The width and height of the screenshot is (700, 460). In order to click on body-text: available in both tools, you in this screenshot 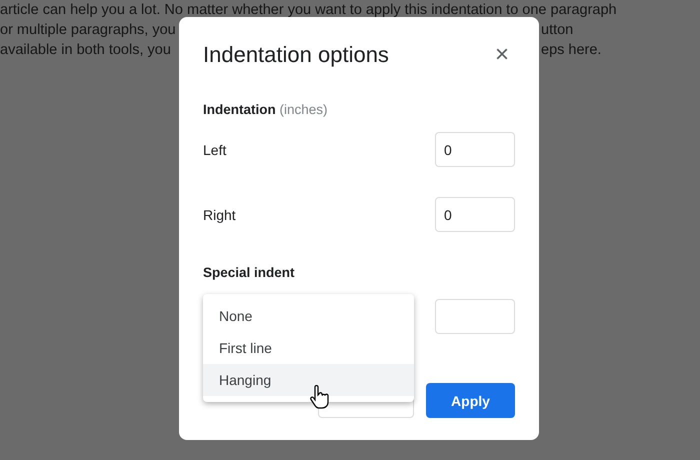, I will do `click(85, 50)`.